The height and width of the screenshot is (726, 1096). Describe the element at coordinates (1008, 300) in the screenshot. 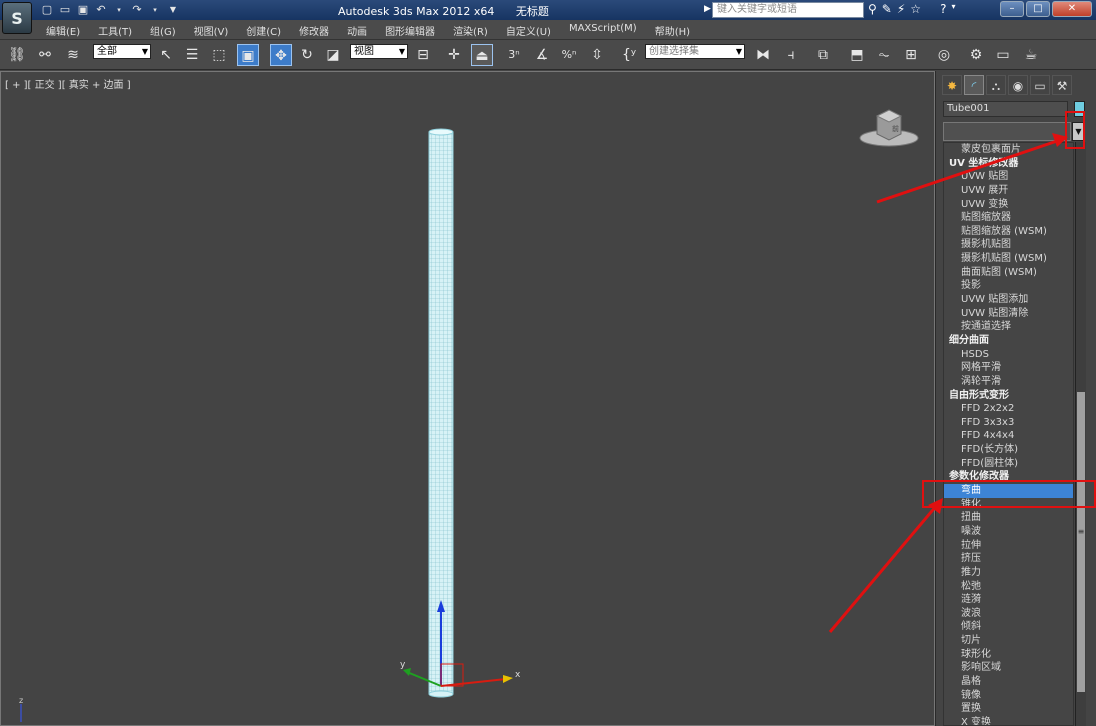

I see `modifier-list-item: UVW 贴图添加` at that location.